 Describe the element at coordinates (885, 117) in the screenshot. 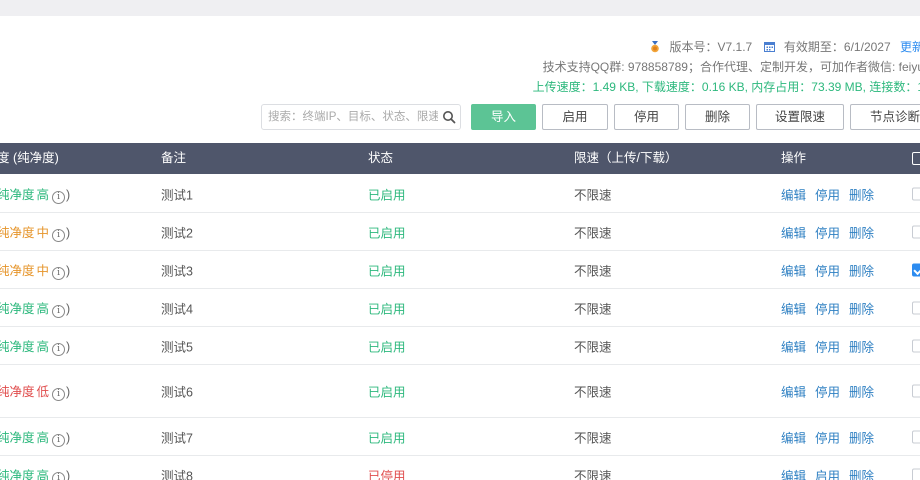

I see `node-diagnose-button: 节点诊断` at that location.